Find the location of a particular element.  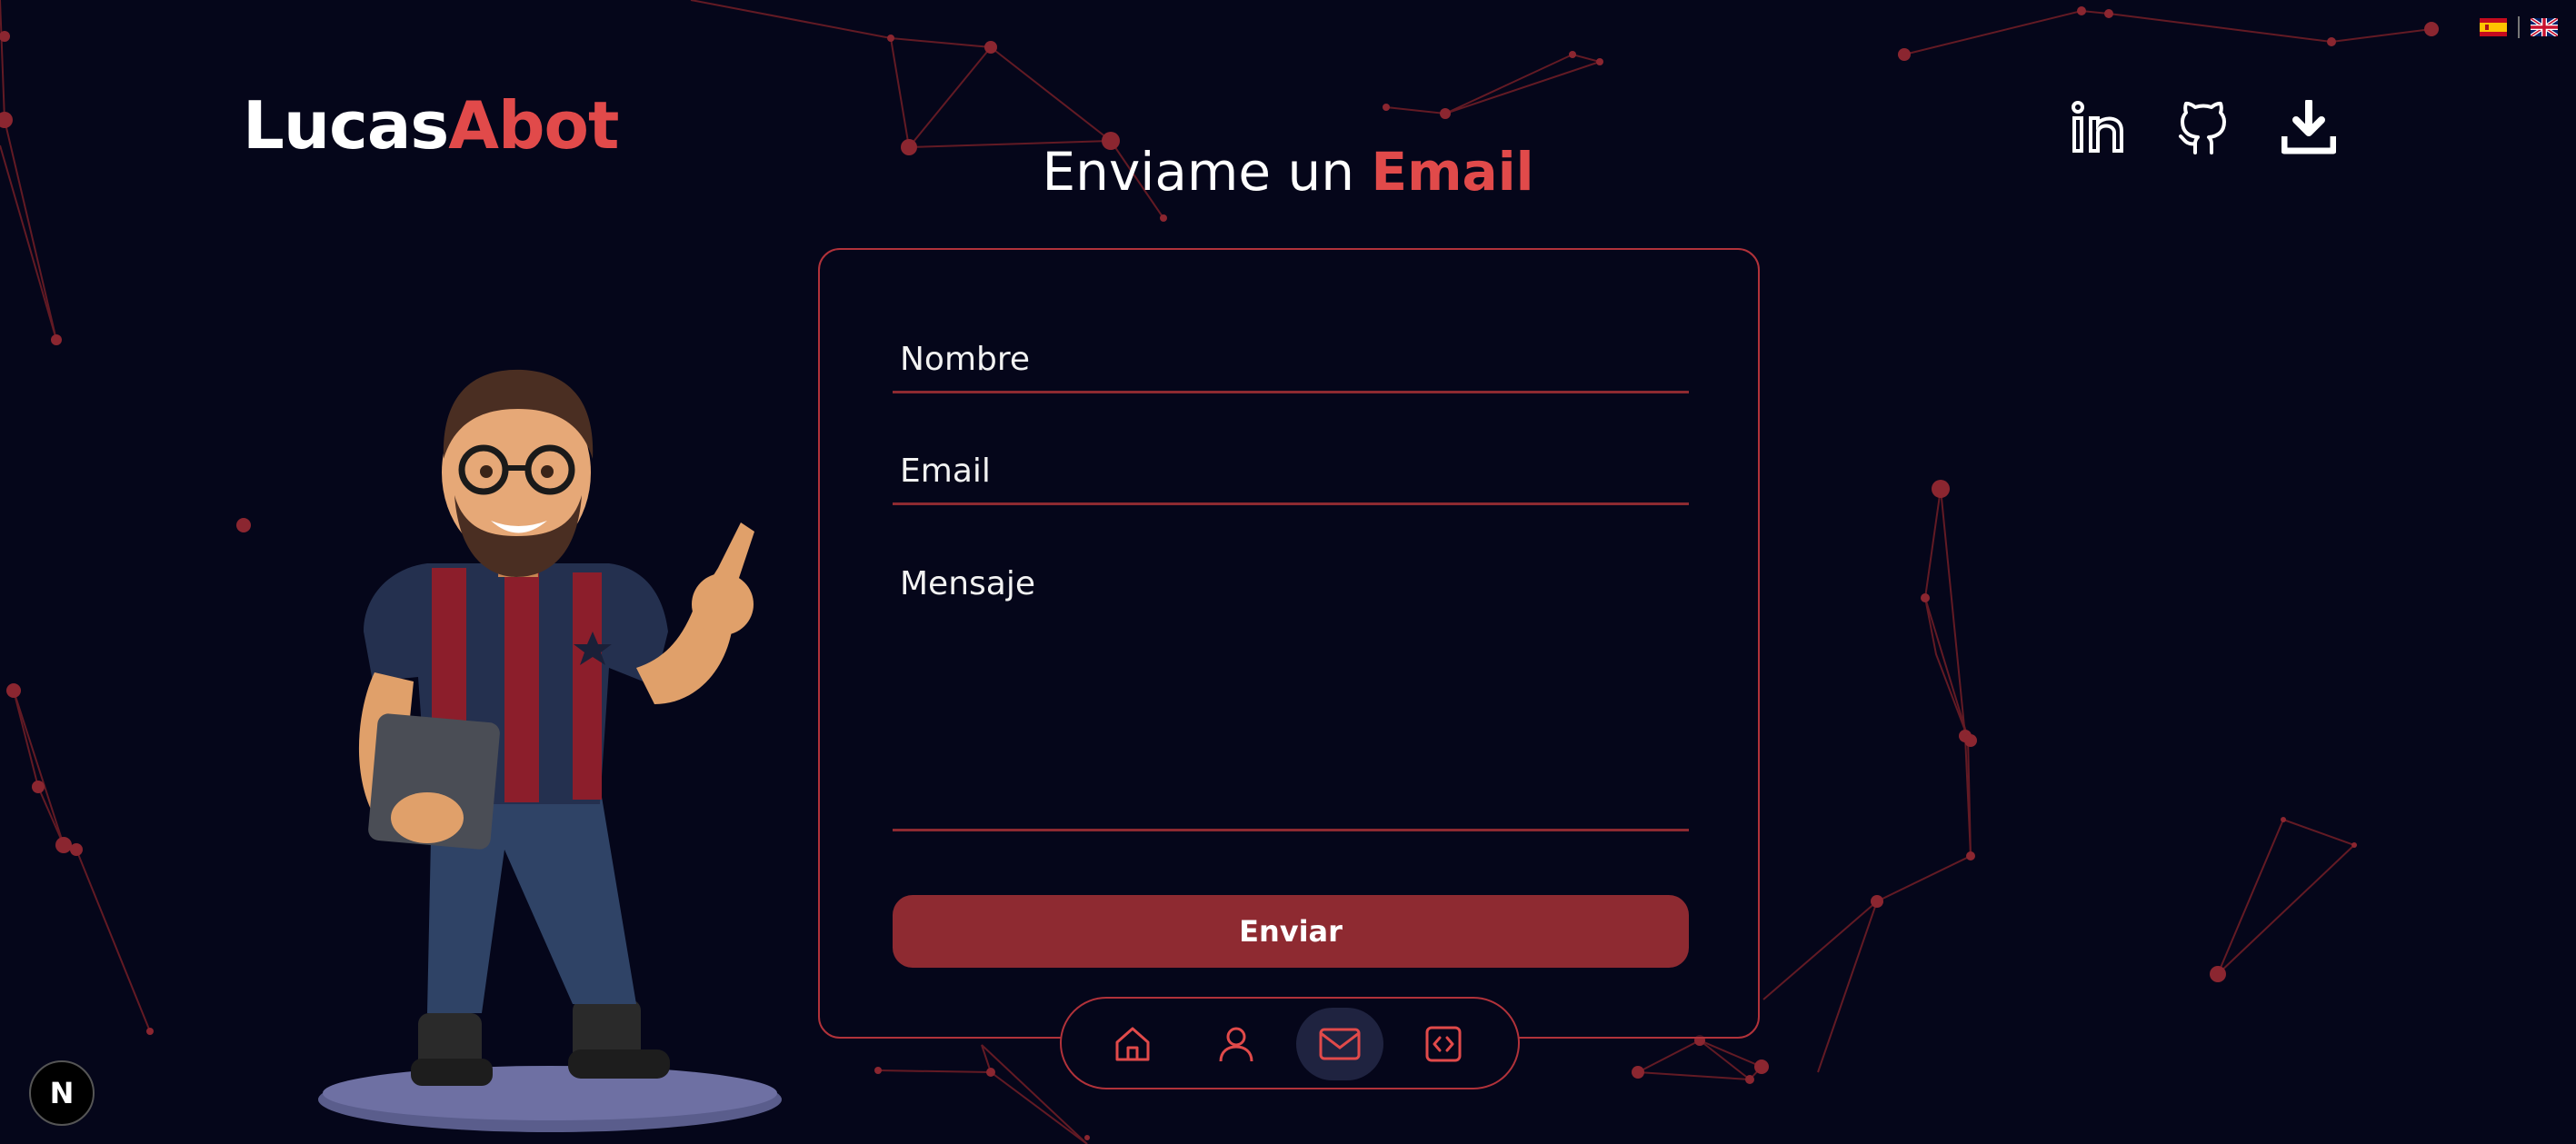

avatar-illustration is located at coordinates (550, 750).